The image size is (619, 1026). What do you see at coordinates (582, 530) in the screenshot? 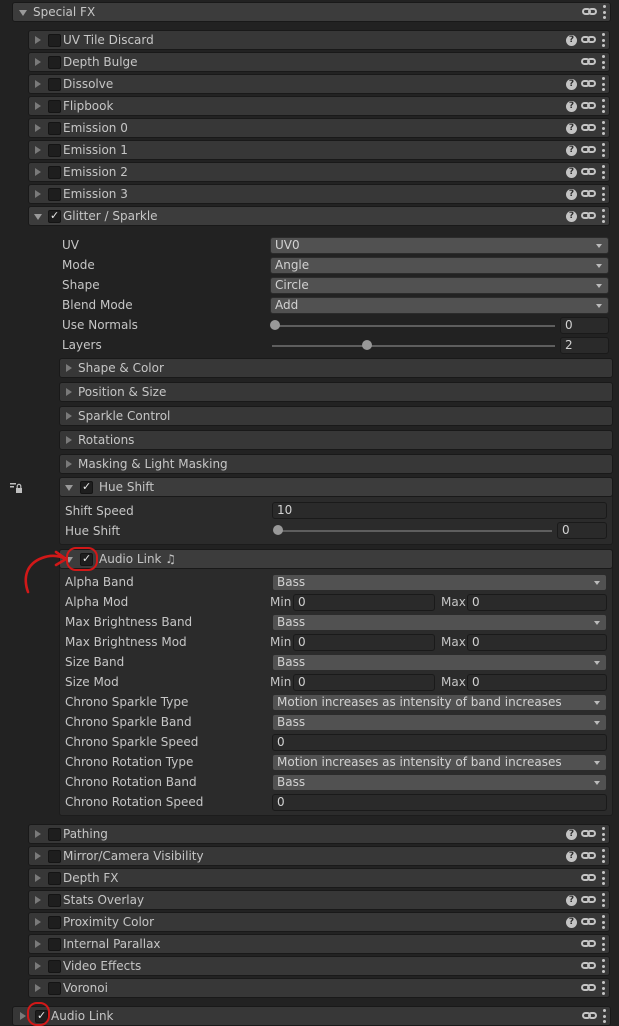
I see `hue-shift-field: 0` at bounding box center [582, 530].